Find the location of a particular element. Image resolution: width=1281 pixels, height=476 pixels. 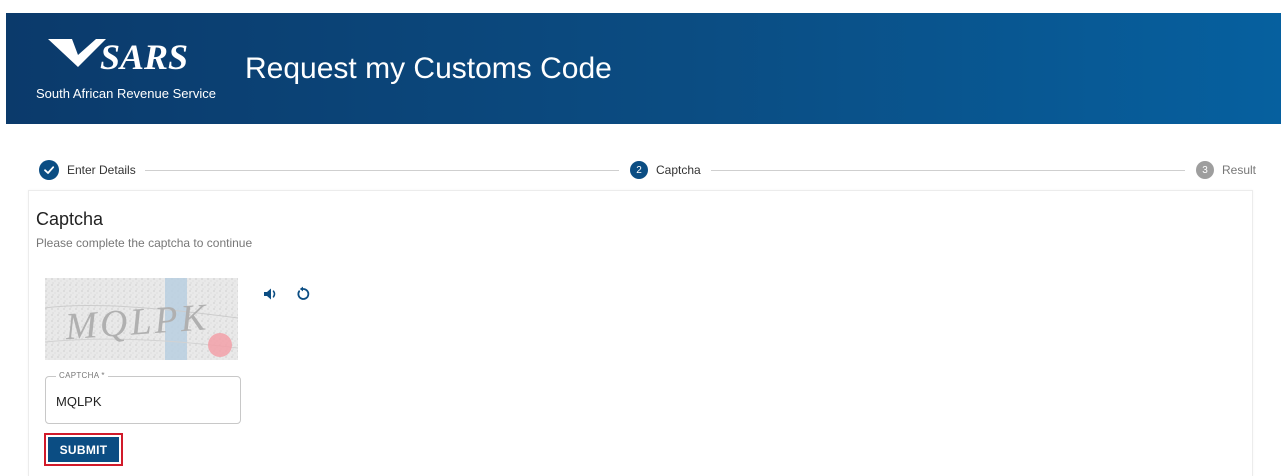

sars-logo: SARS South African Revenue Service is located at coordinates (131, 75).